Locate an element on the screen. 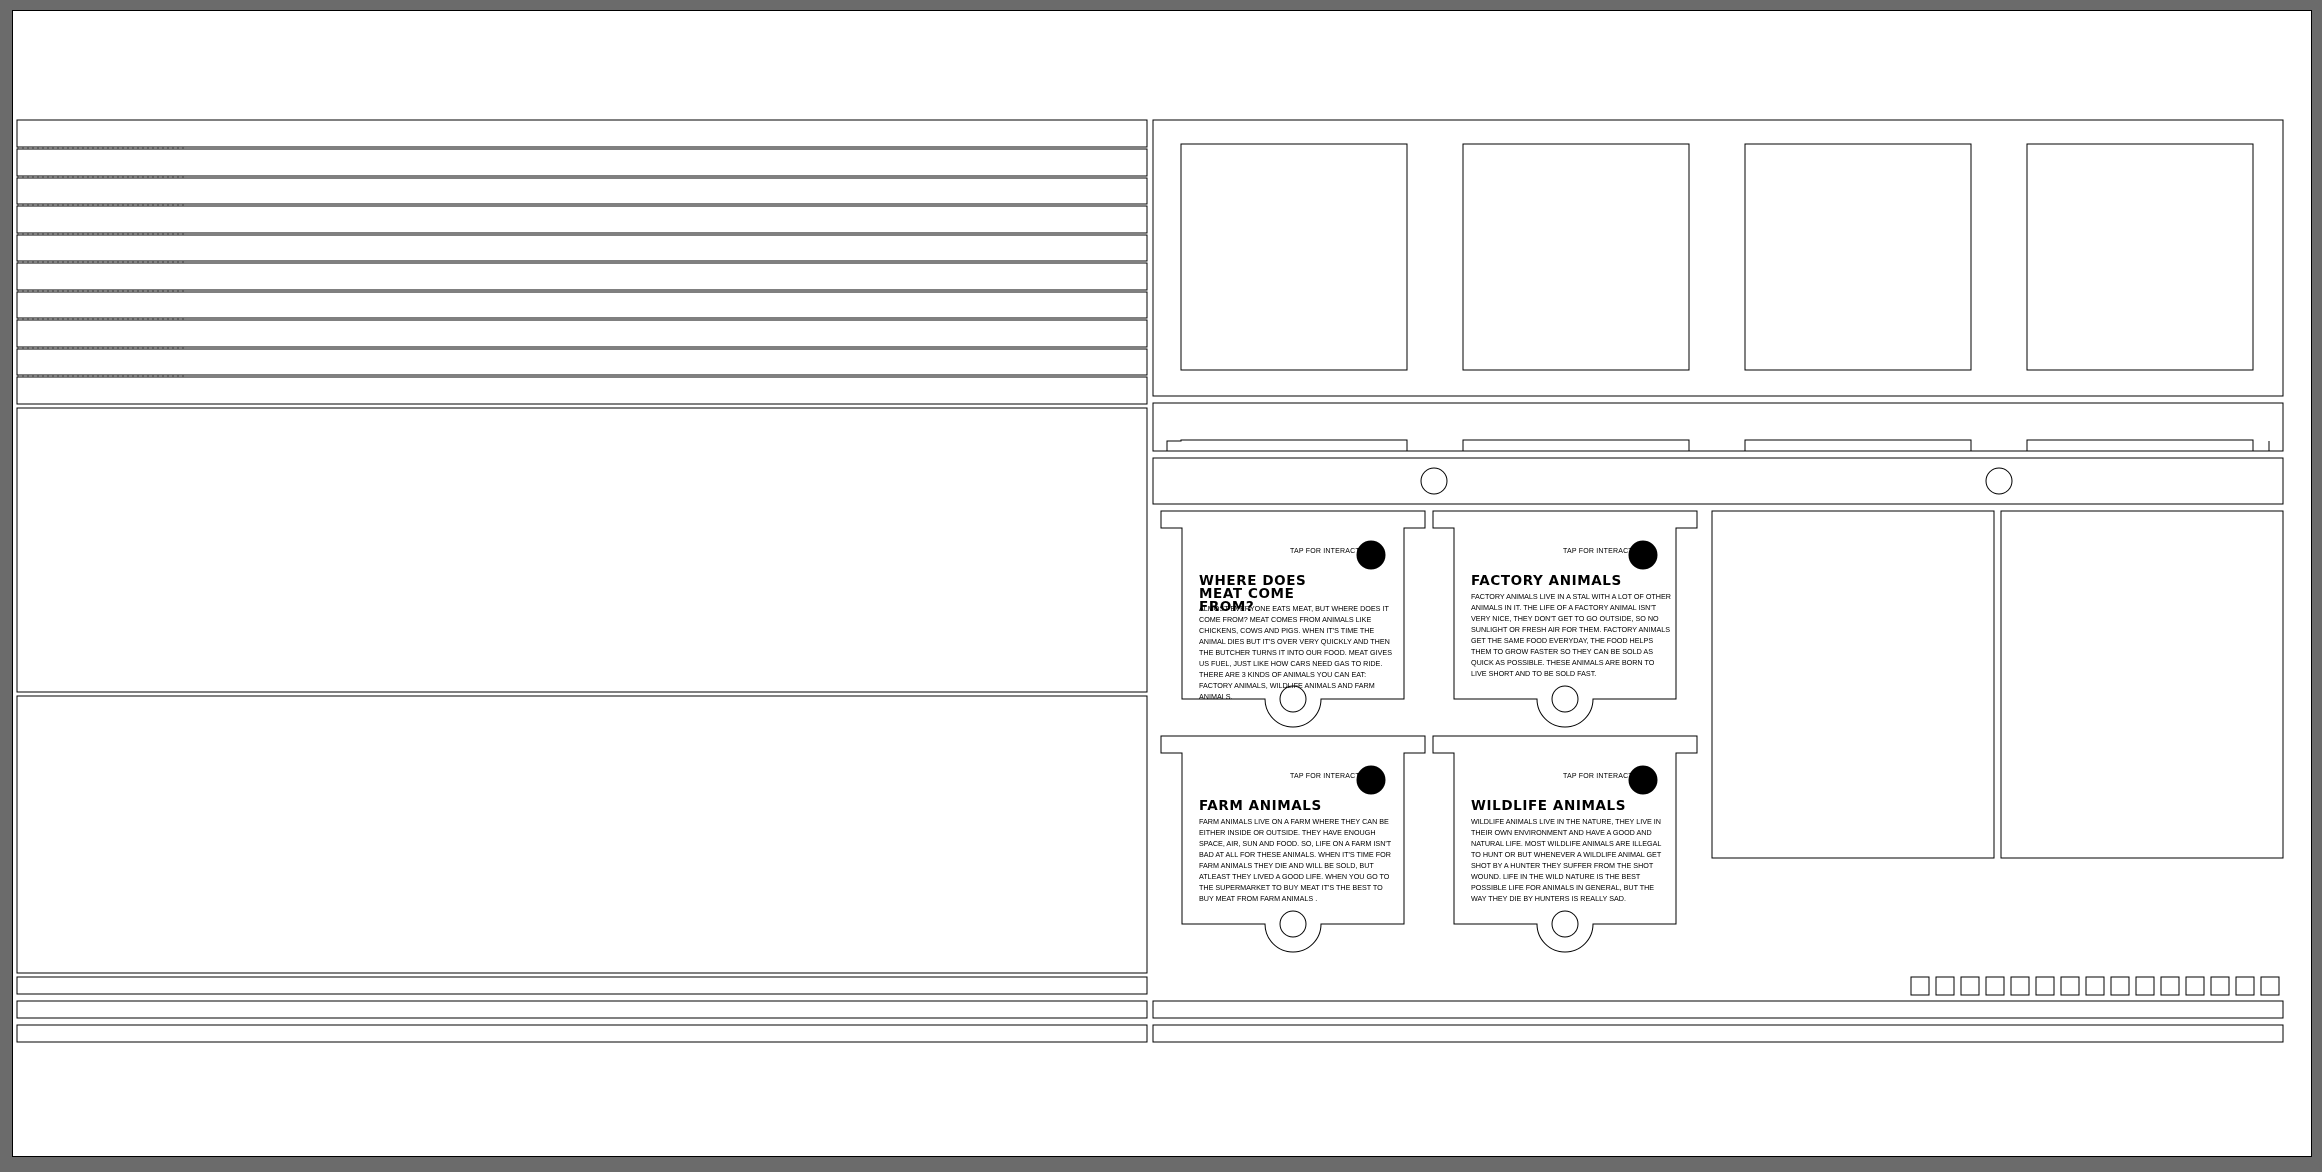 This screenshot has height=1172, width=2322. small-squares-row is located at coordinates (2095, 986).